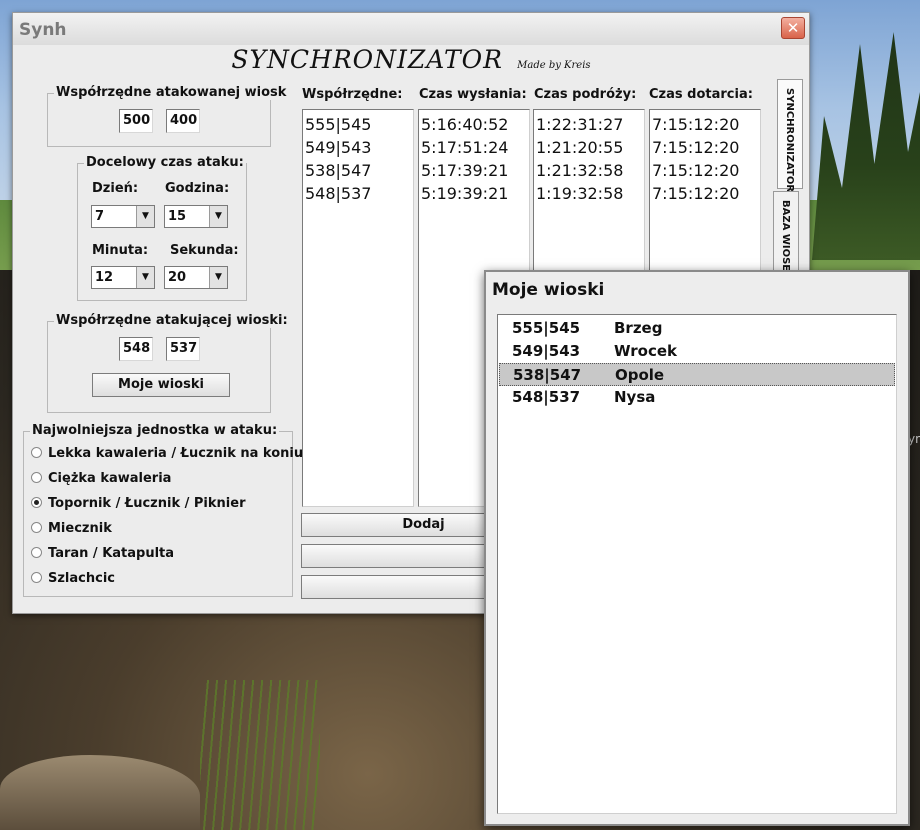 The width and height of the screenshot is (920, 830). Describe the element at coordinates (473, 94) in the screenshot. I see `header-send-time: Czas wysłania:` at that location.